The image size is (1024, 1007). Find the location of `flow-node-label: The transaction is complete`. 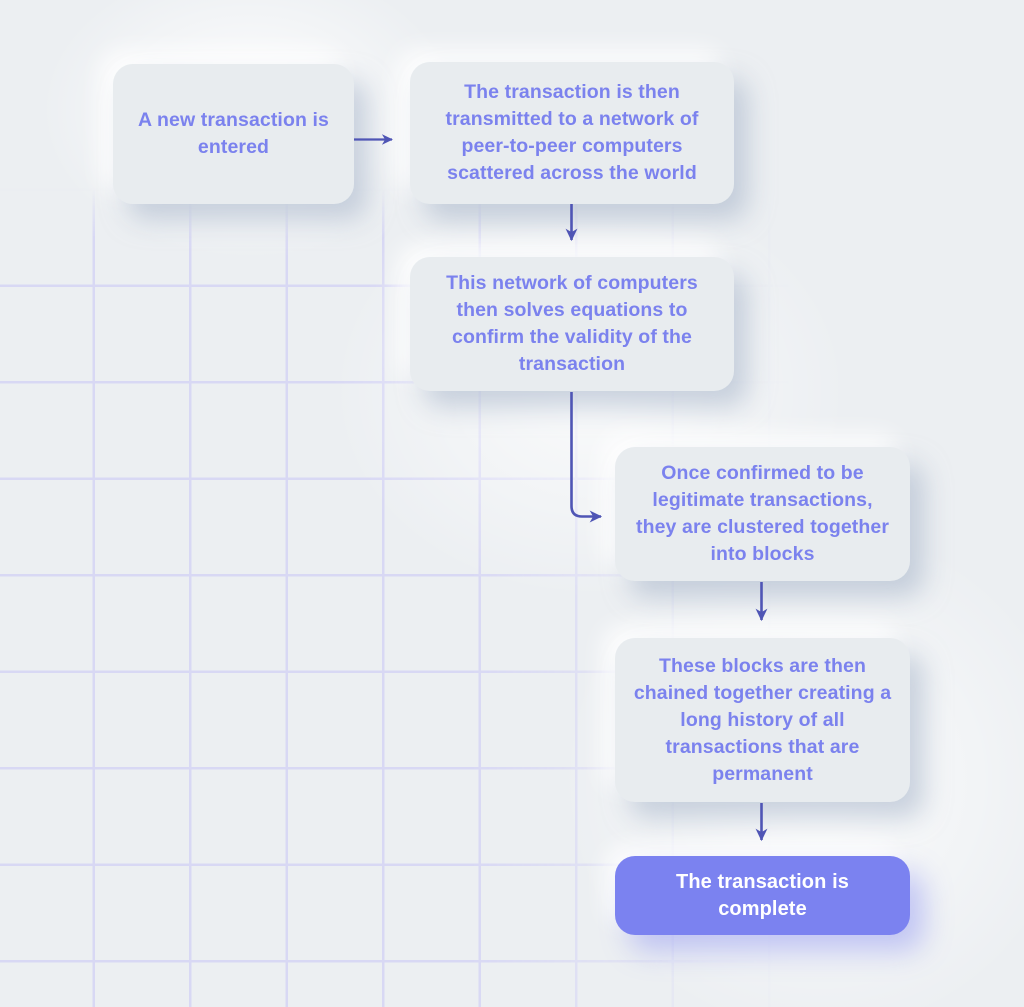

flow-node-label: The transaction is complete is located at coordinates (762, 895).